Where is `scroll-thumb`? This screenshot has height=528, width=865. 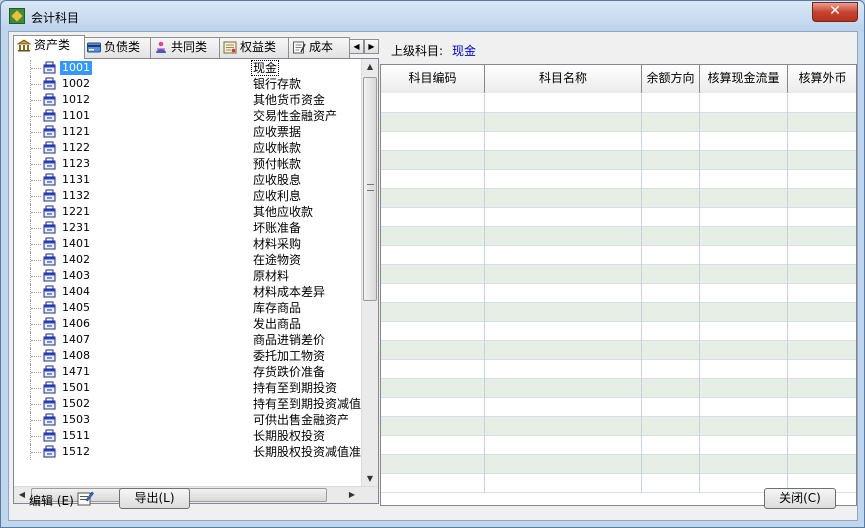
scroll-thumb is located at coordinates (370, 189).